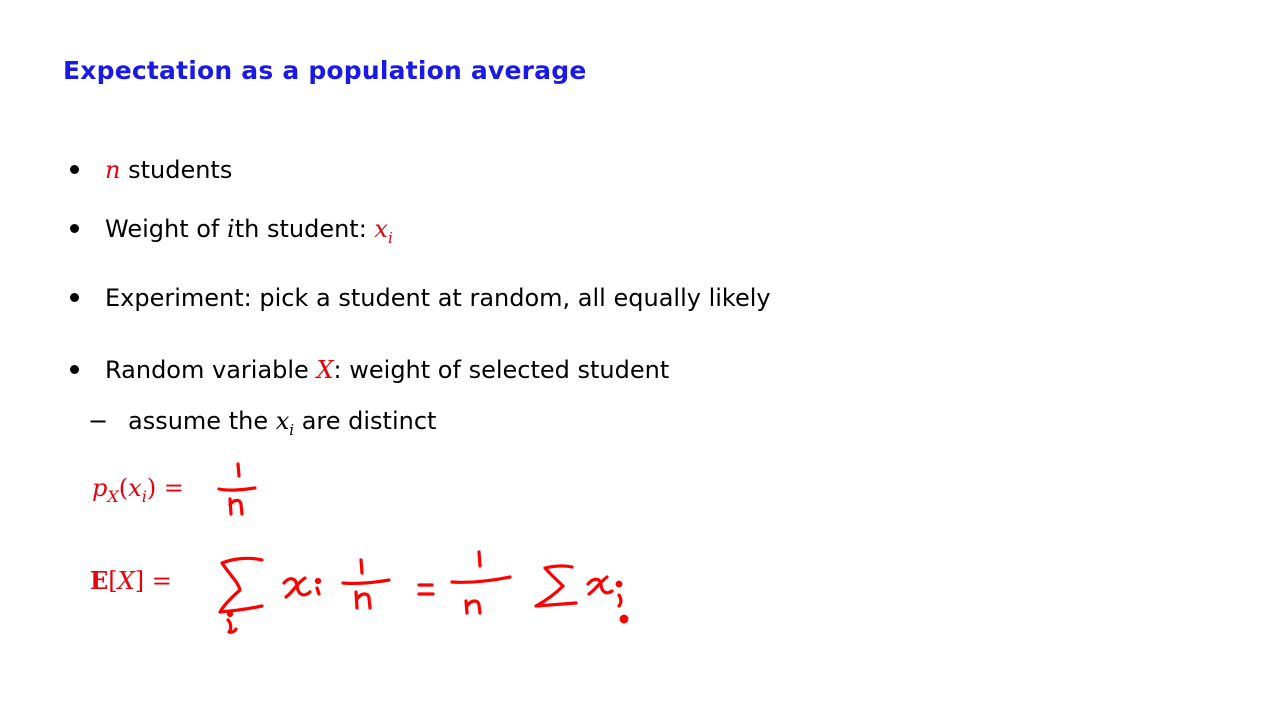 This screenshot has width=1280, height=720. I want to click on handwritten-annotations, so click(423, 548).